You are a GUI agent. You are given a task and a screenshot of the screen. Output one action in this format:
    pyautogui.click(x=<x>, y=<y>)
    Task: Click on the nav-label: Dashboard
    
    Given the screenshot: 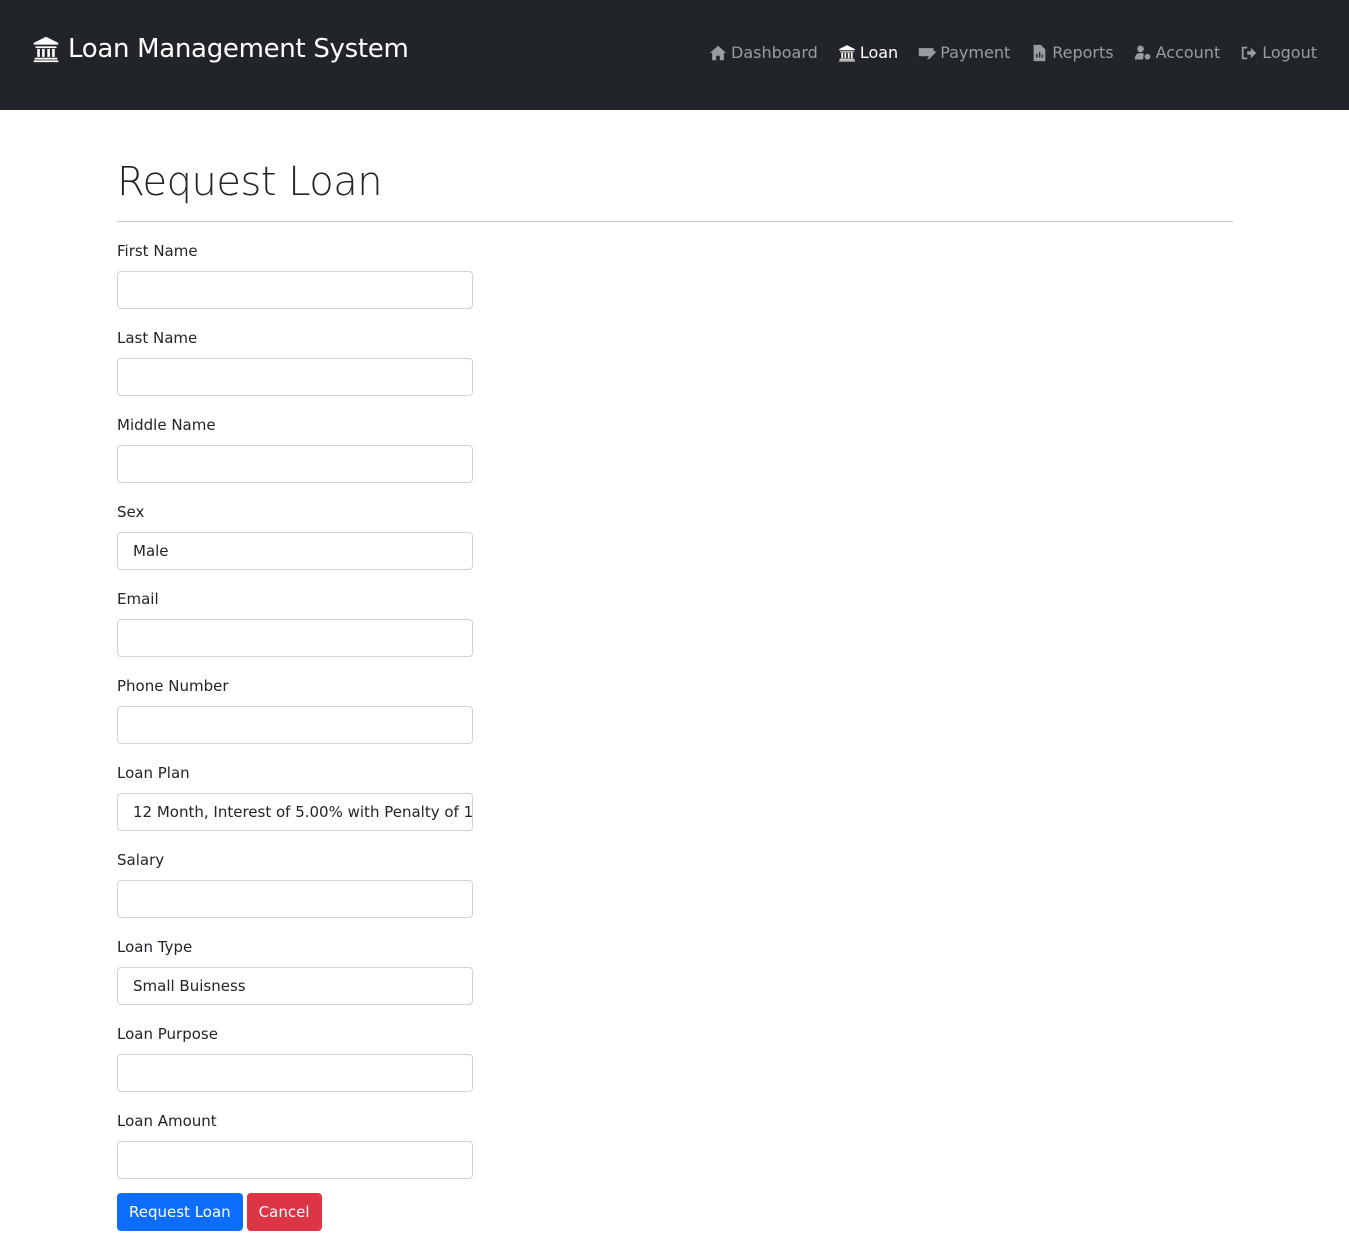 What is the action you would take?
    pyautogui.click(x=774, y=52)
    